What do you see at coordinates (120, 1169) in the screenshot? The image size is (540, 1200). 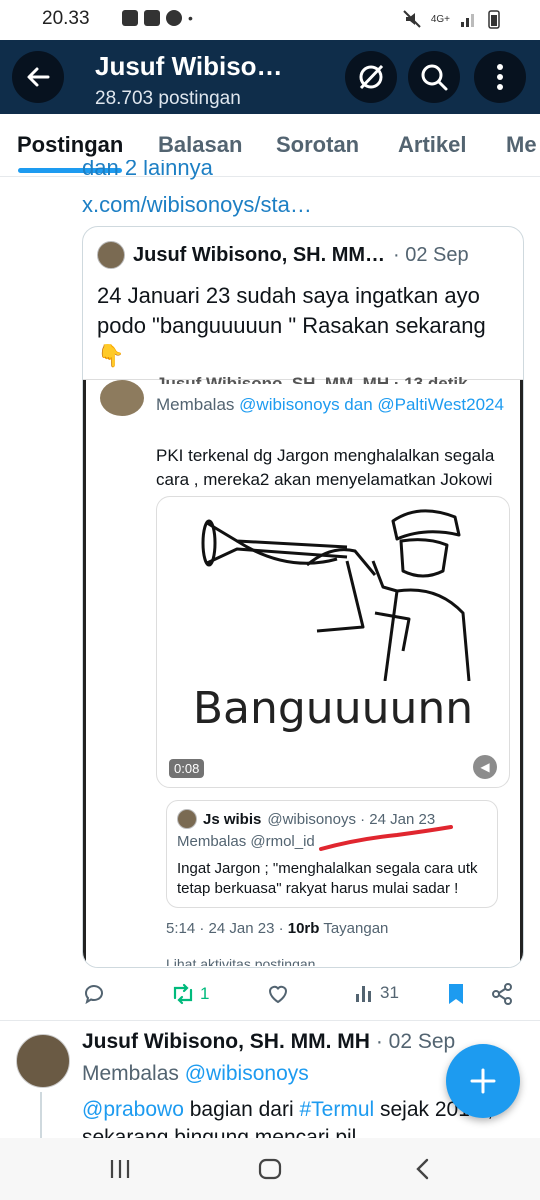 I see `recent-apps-icon` at bounding box center [120, 1169].